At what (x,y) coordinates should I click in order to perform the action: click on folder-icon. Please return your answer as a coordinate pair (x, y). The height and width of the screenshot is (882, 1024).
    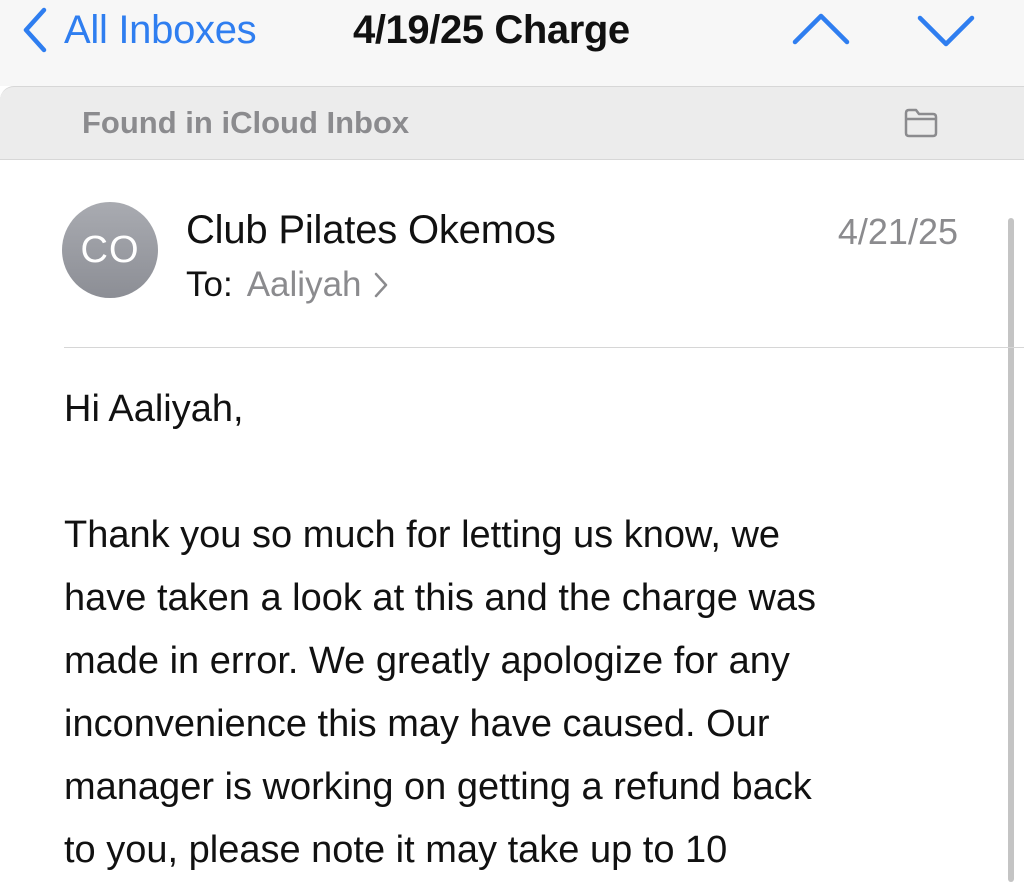
    Looking at the image, I should click on (921, 123).